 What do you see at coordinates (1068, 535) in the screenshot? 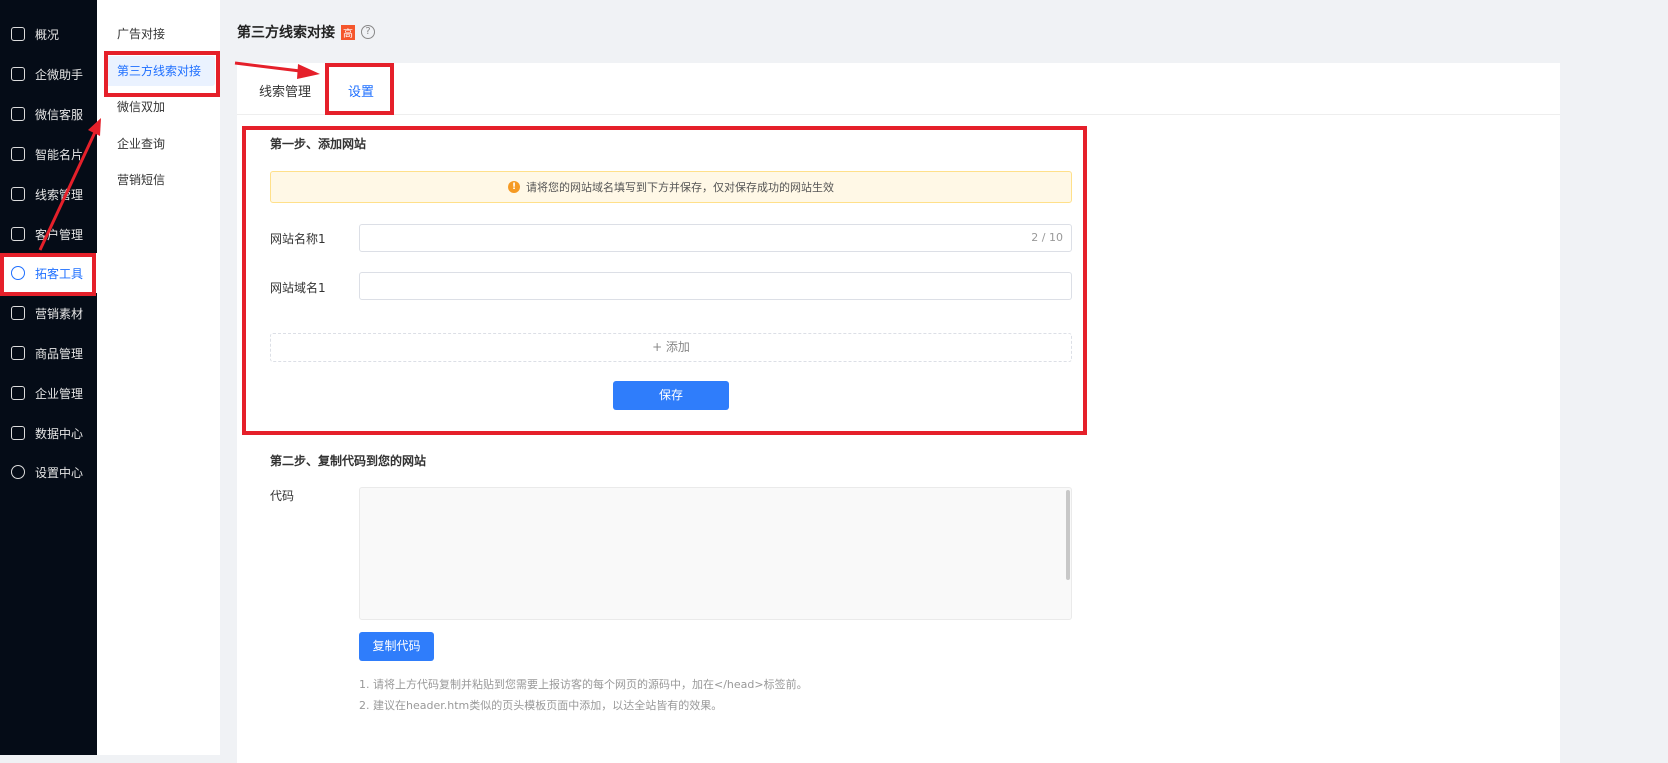
I see `scrollbar` at bounding box center [1068, 535].